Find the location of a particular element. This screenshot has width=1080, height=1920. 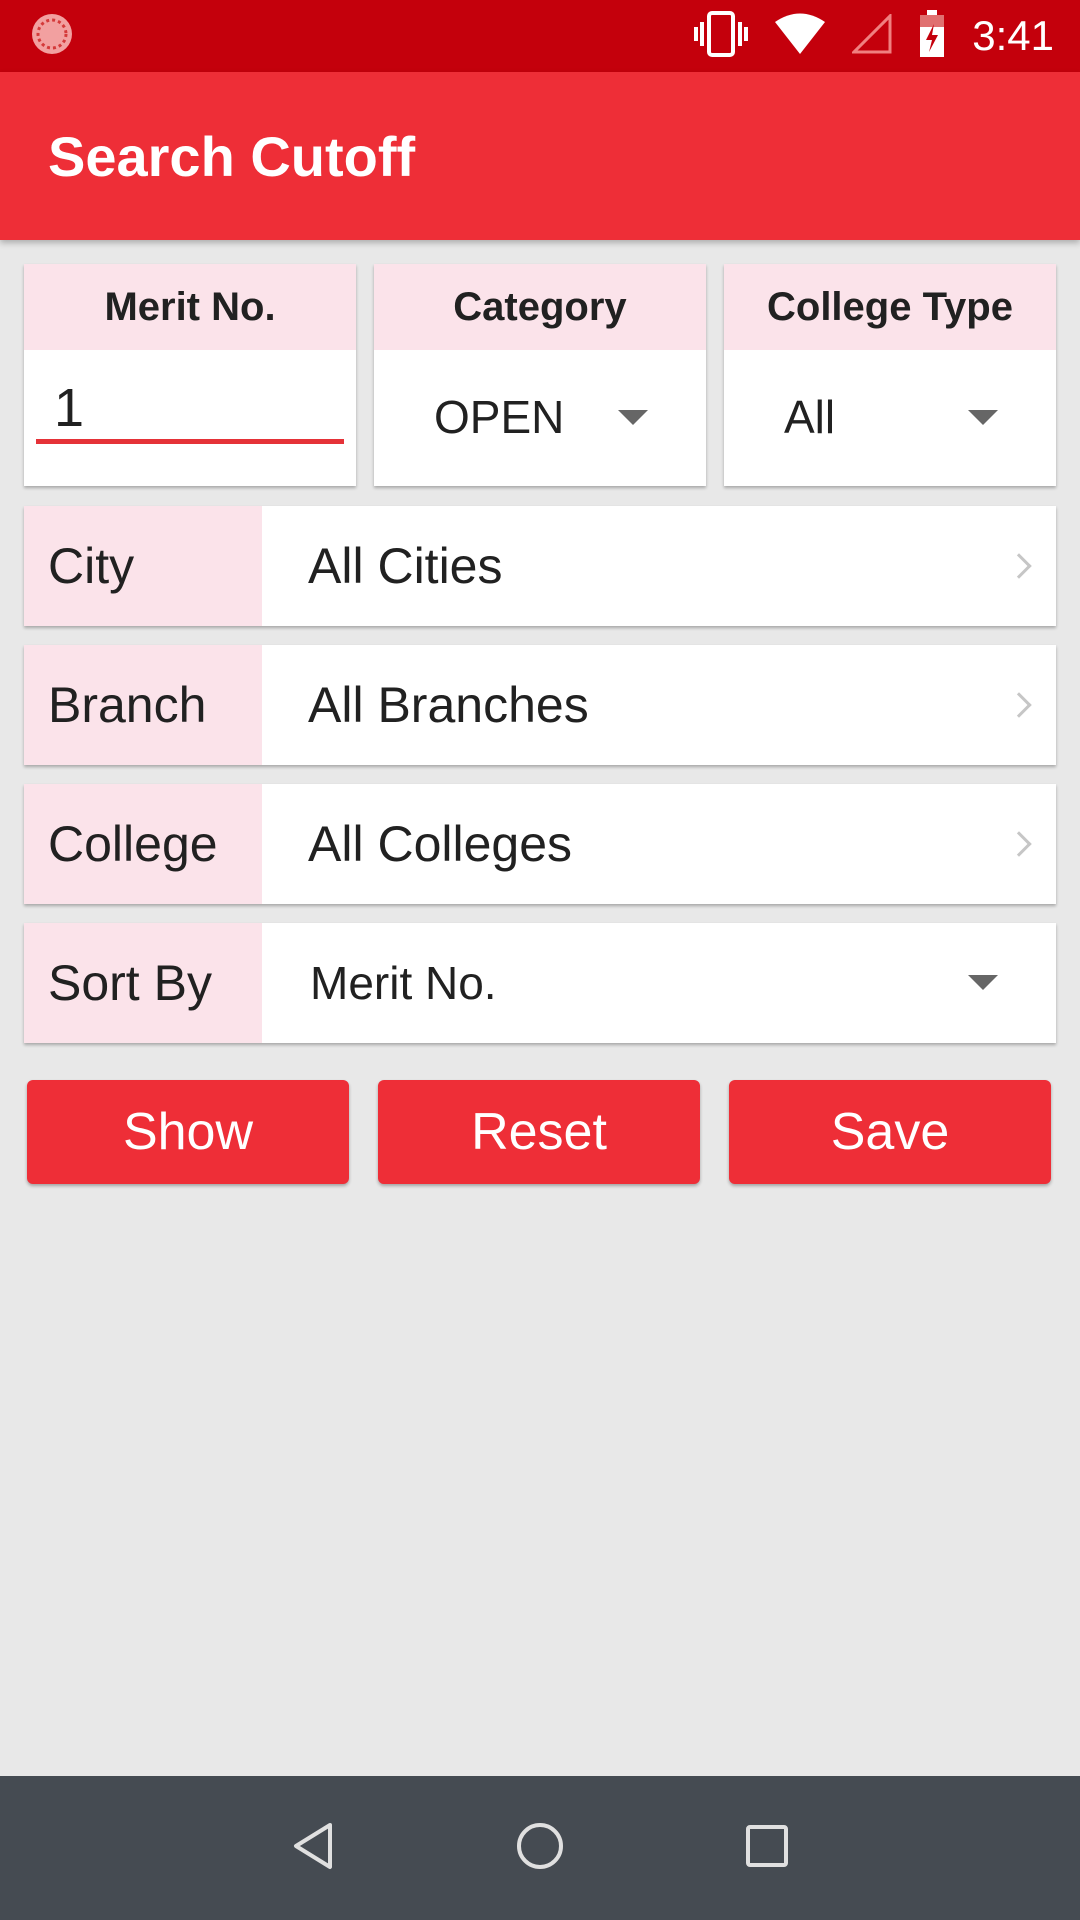

sort-by-row: Sort By Merit No. is located at coordinates (540, 983).